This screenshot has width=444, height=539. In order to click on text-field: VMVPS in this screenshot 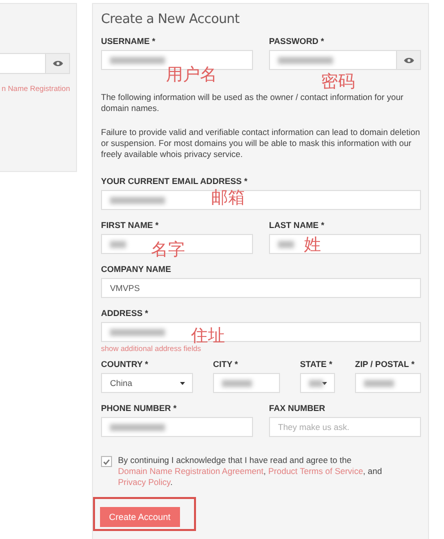, I will do `click(261, 288)`.